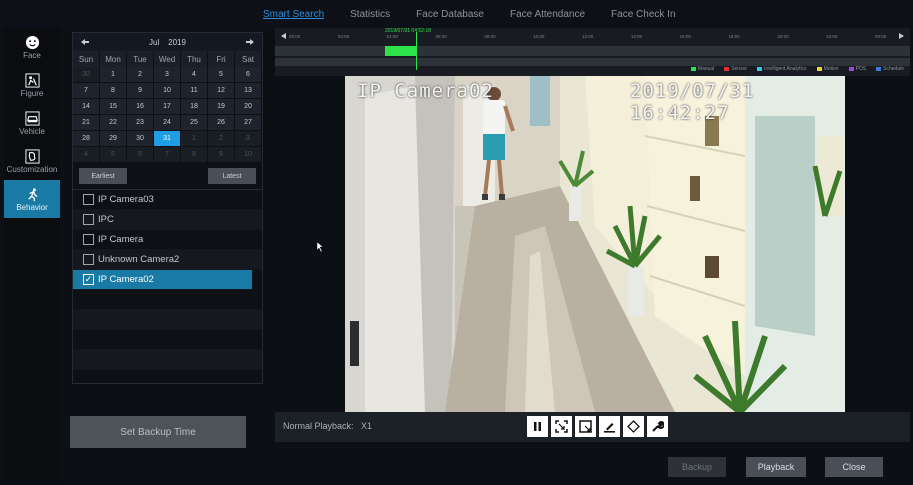  What do you see at coordinates (232, 176) in the screenshot?
I see `latest-button: Latest` at bounding box center [232, 176].